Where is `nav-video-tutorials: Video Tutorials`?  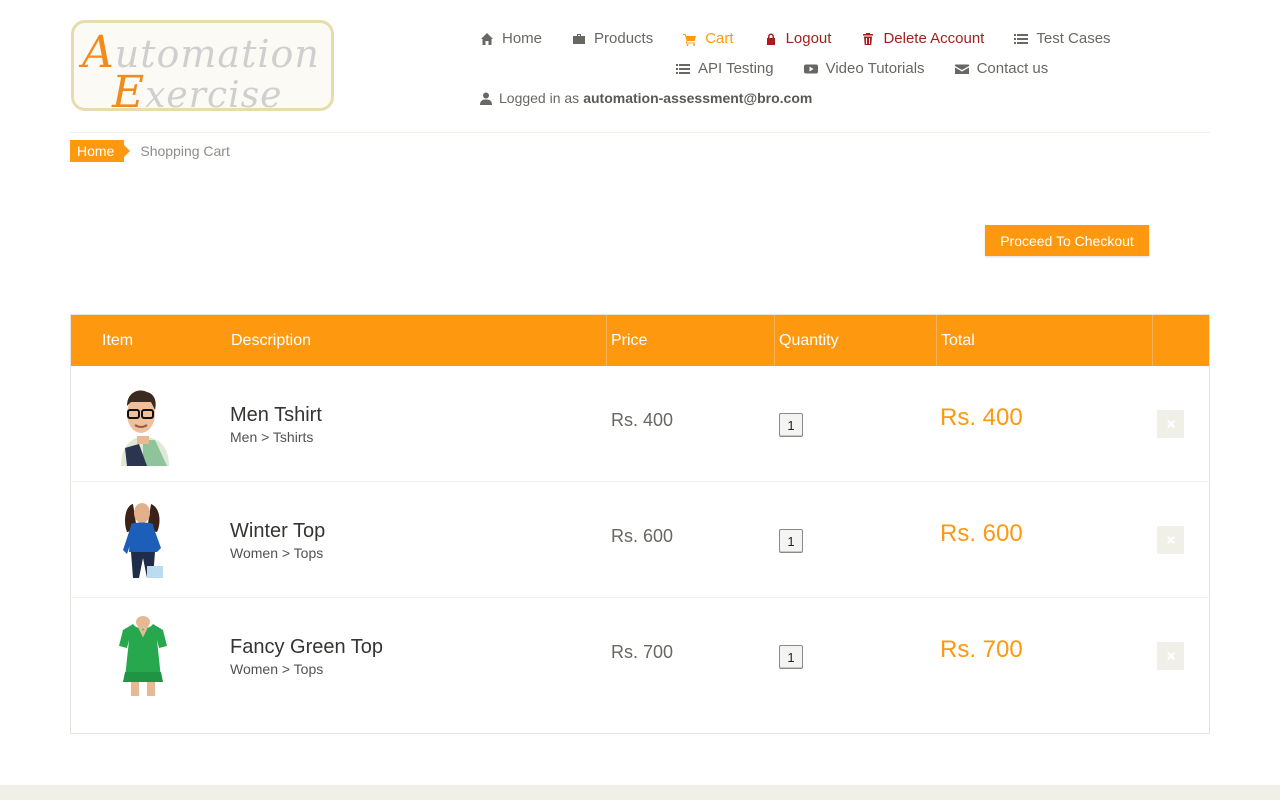 nav-video-tutorials: Video Tutorials is located at coordinates (864, 68).